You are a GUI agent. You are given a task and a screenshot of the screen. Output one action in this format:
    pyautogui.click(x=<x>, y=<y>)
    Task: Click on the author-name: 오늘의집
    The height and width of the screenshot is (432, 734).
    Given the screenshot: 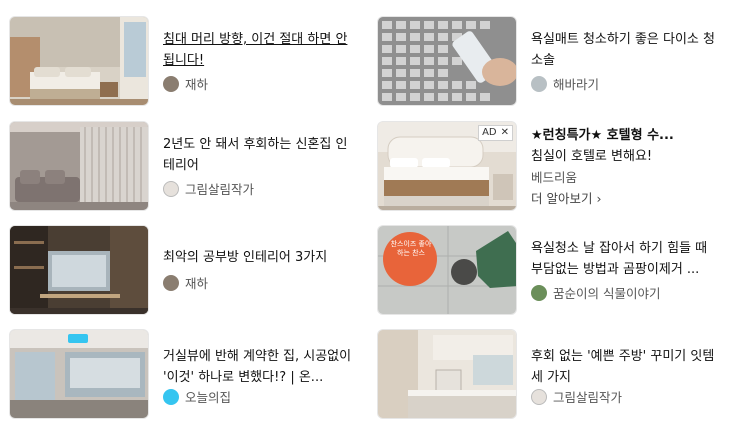 What is the action you would take?
    pyautogui.click(x=208, y=397)
    